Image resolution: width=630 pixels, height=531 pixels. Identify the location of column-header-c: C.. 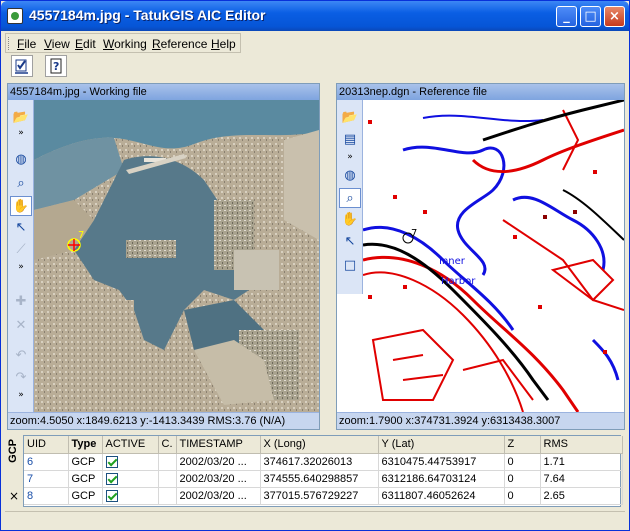
(167, 445).